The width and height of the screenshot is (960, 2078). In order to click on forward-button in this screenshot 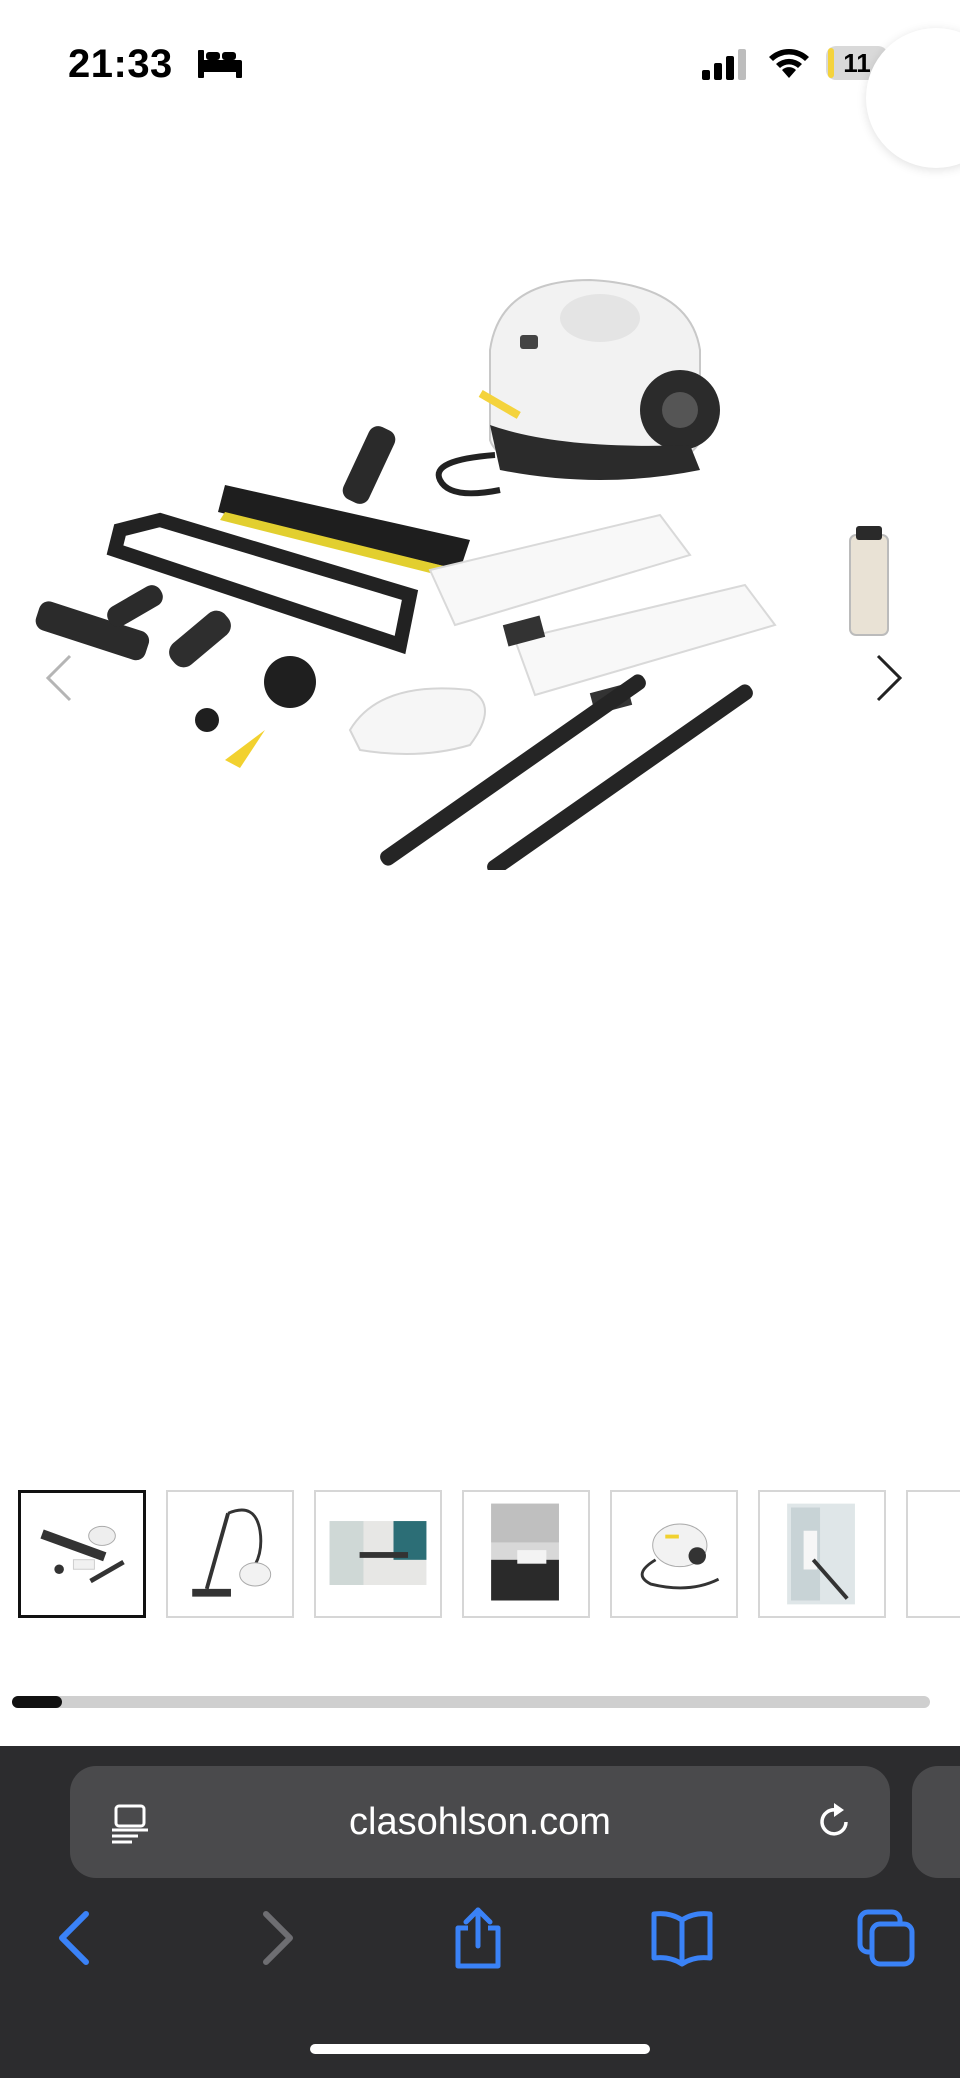, I will do `click(278, 1938)`.